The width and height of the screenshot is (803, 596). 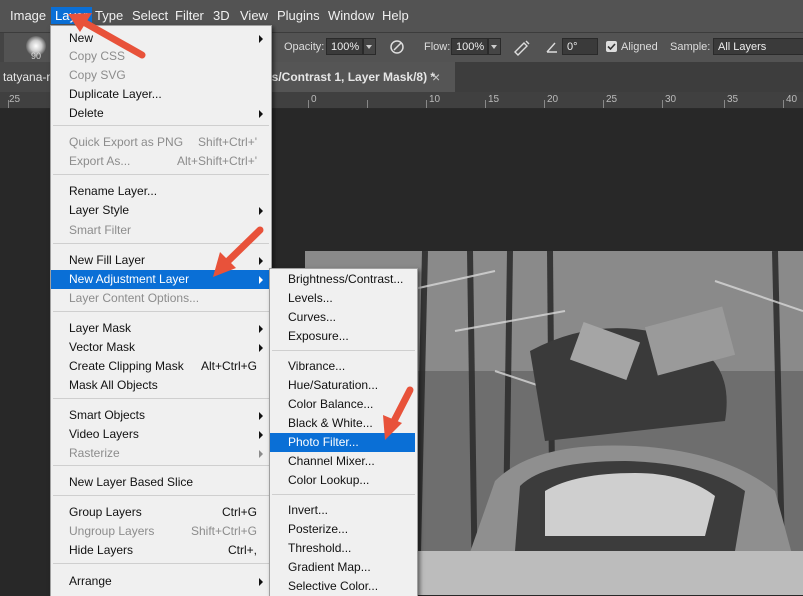 I want to click on layer-menu-item-delete: Delete, so click(x=160, y=113).